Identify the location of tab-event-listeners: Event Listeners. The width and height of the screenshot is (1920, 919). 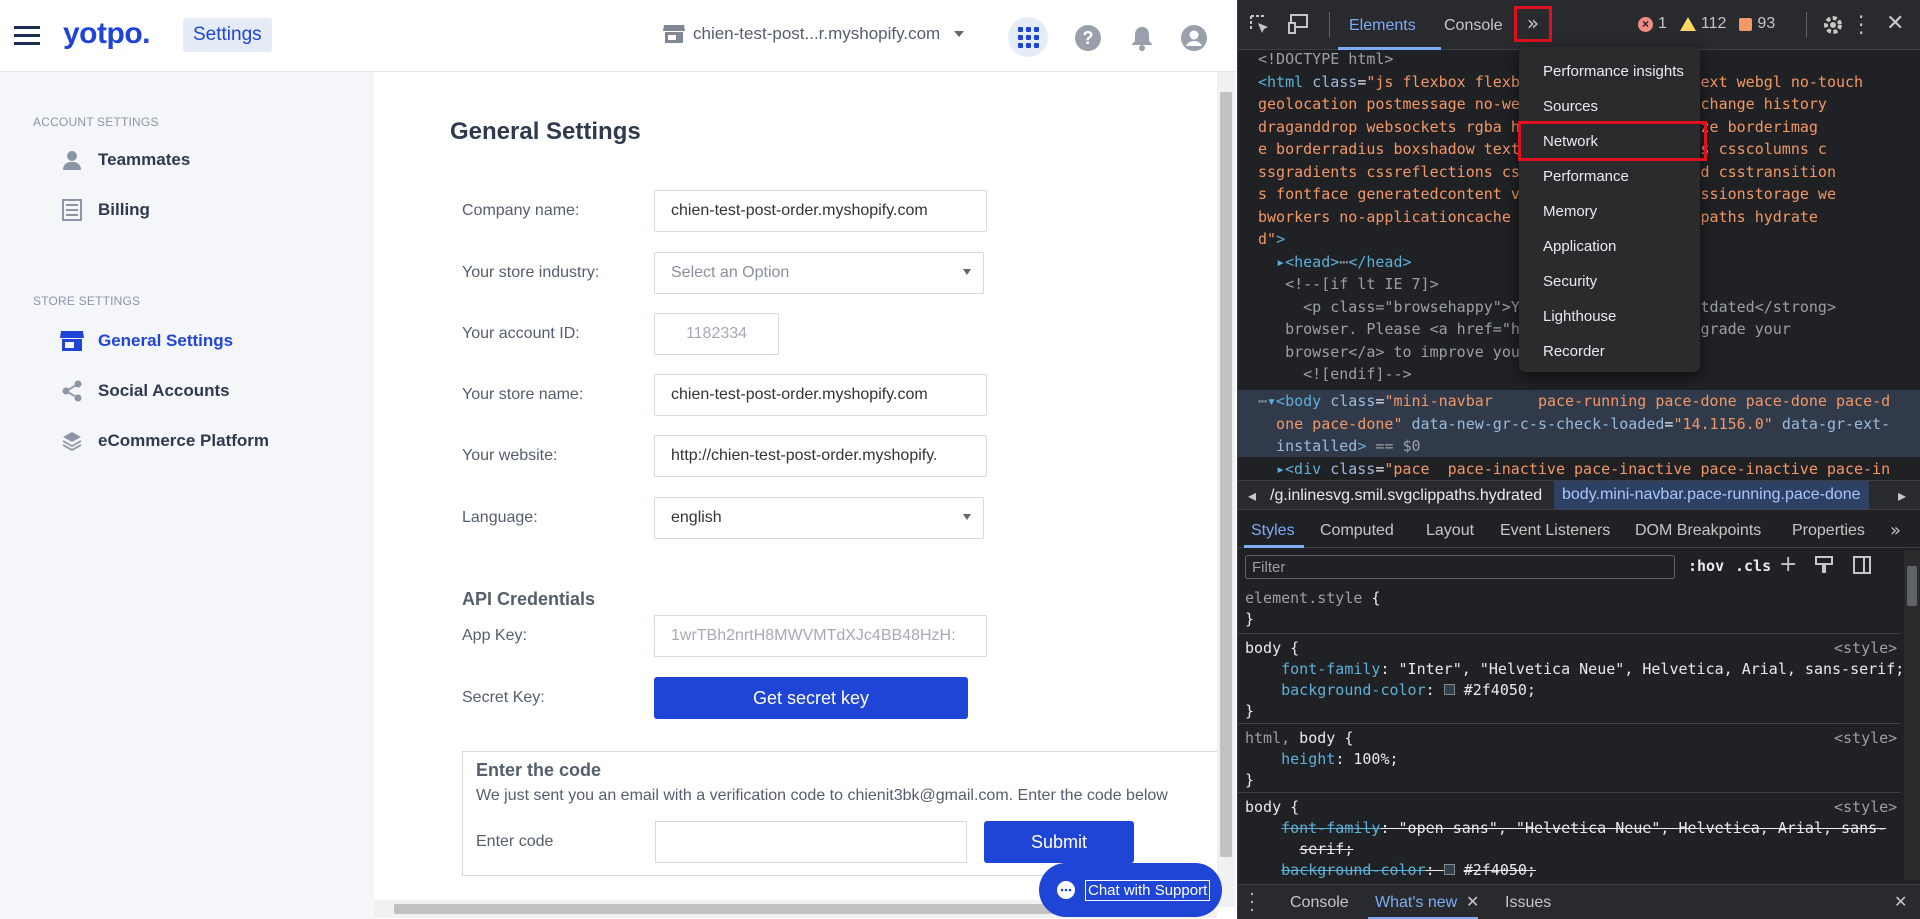
(1555, 531).